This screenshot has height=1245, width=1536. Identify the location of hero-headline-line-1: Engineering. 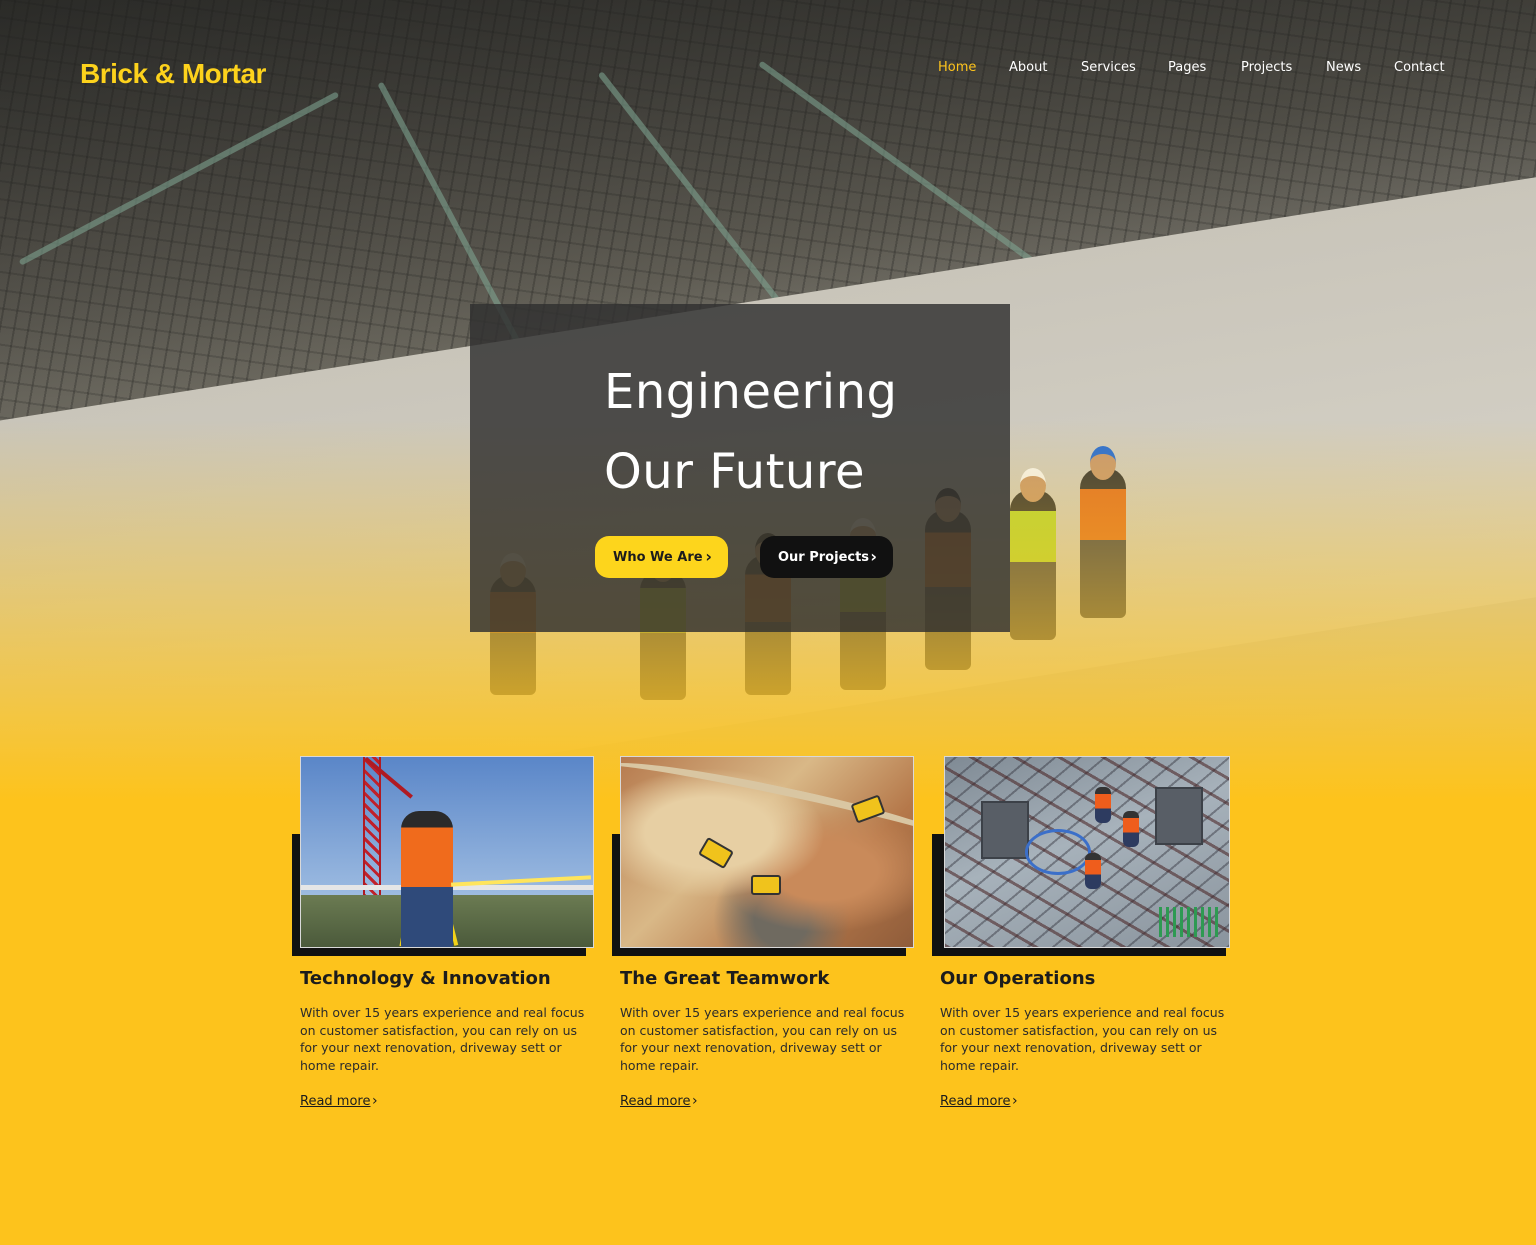
(751, 392).